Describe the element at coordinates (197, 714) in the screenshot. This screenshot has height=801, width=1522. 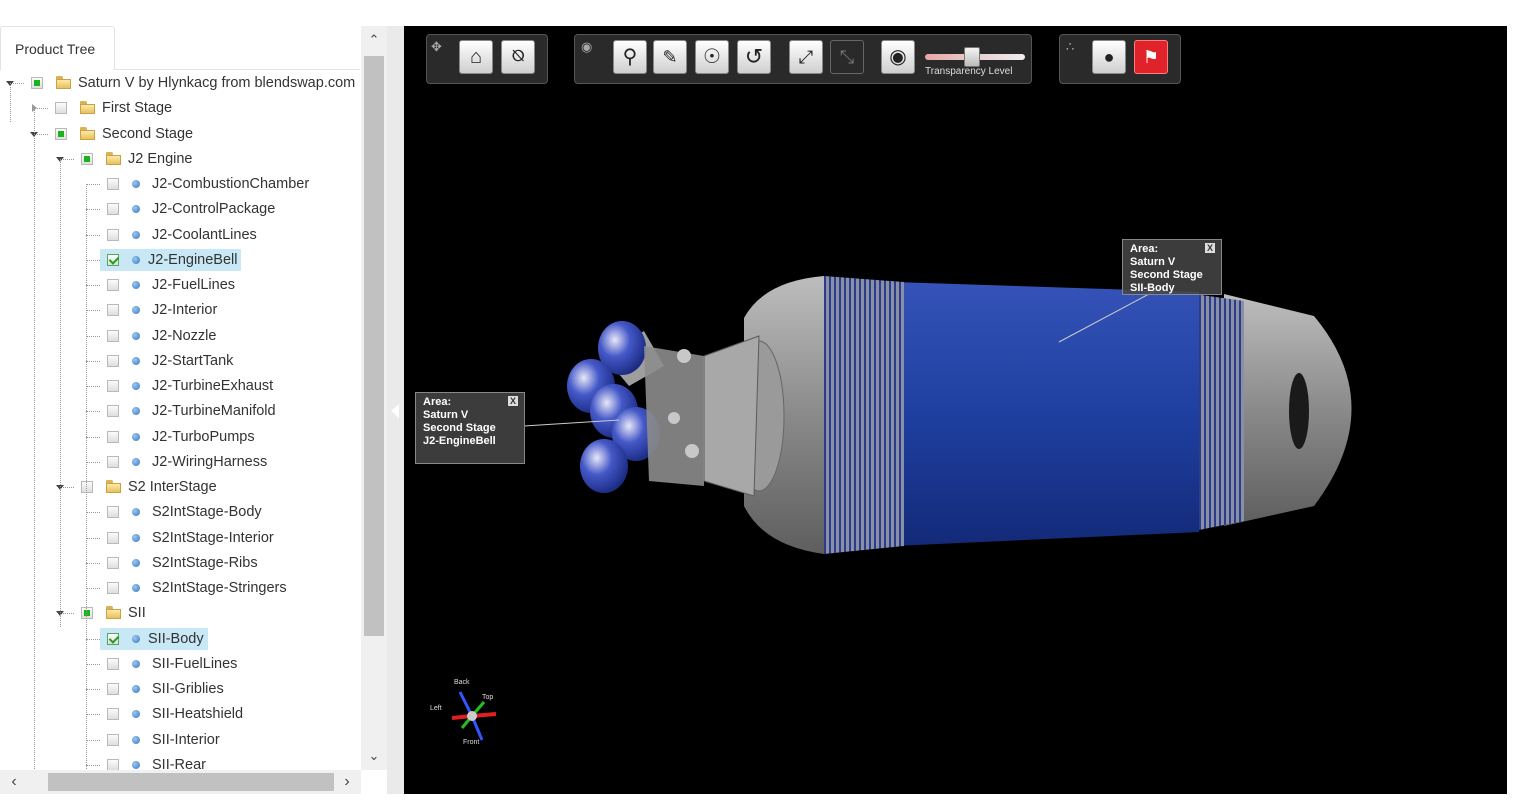
I see `tree-item-label: SII-Heatshield` at that location.